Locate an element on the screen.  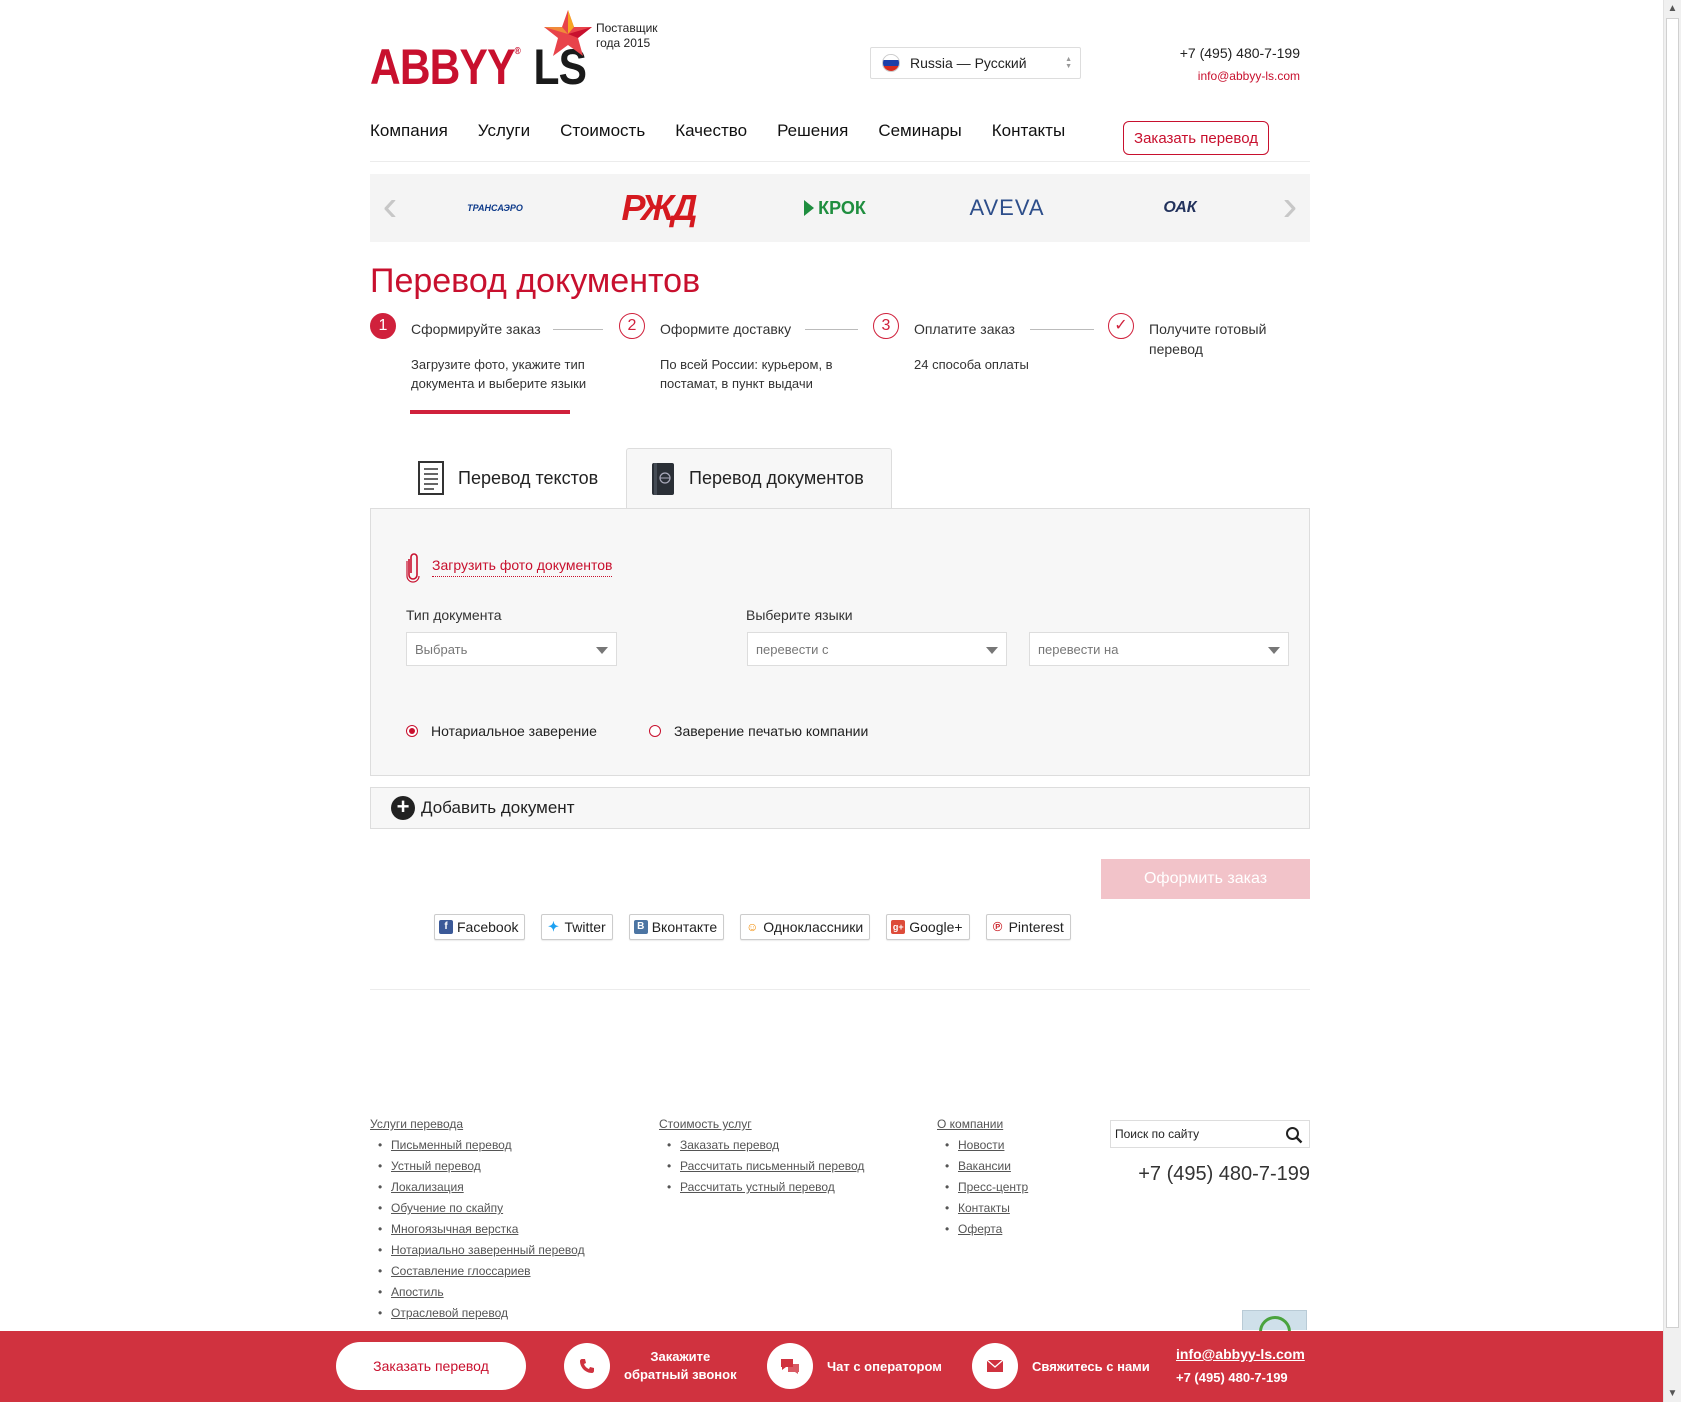
footer-link-label: Пресс-центр is located at coordinates (993, 1187).